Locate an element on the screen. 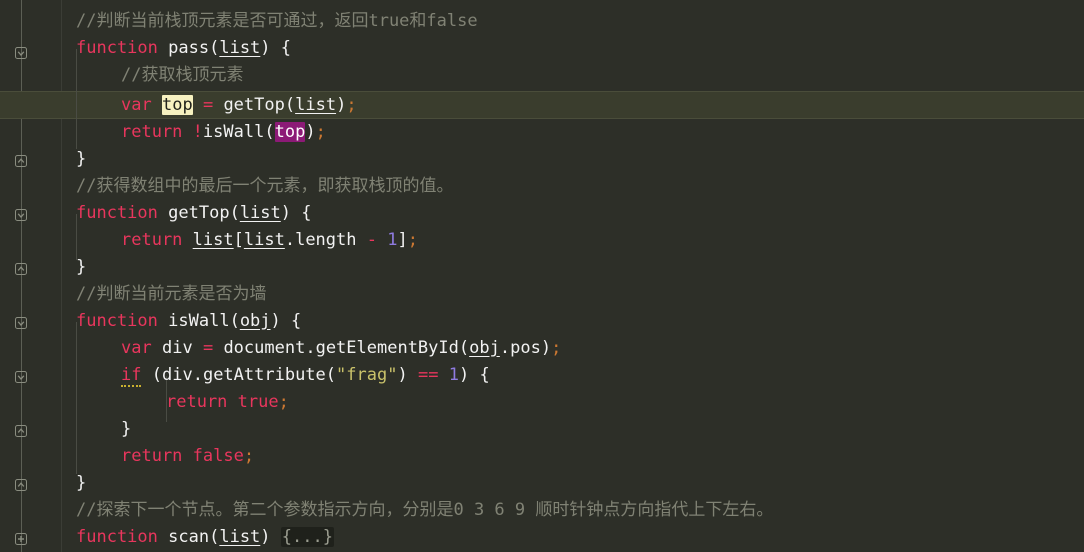  code-line: return list[list.length - 1]; is located at coordinates (240, 240).